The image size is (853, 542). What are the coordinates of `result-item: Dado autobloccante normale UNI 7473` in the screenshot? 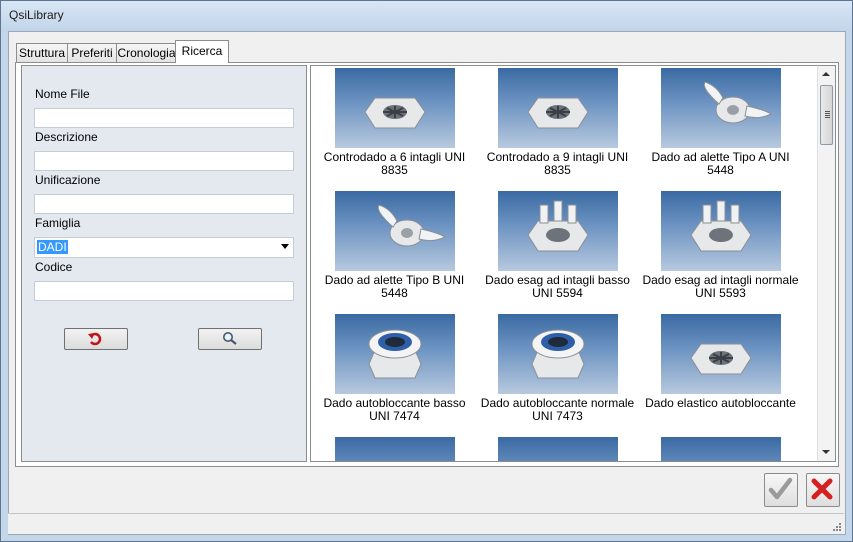 It's located at (557, 374).